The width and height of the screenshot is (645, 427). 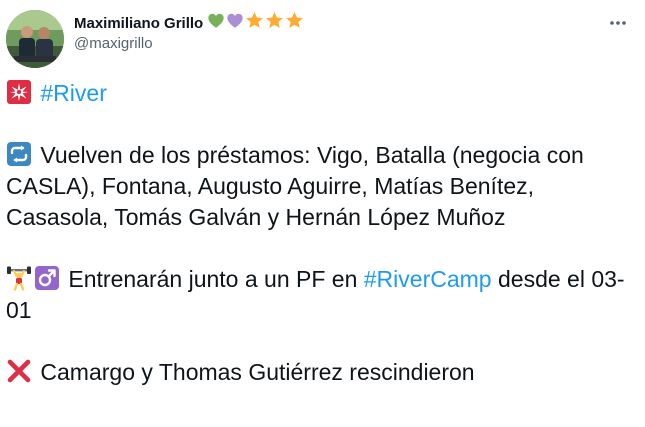 I want to click on green-heart-icon, so click(x=216, y=23).